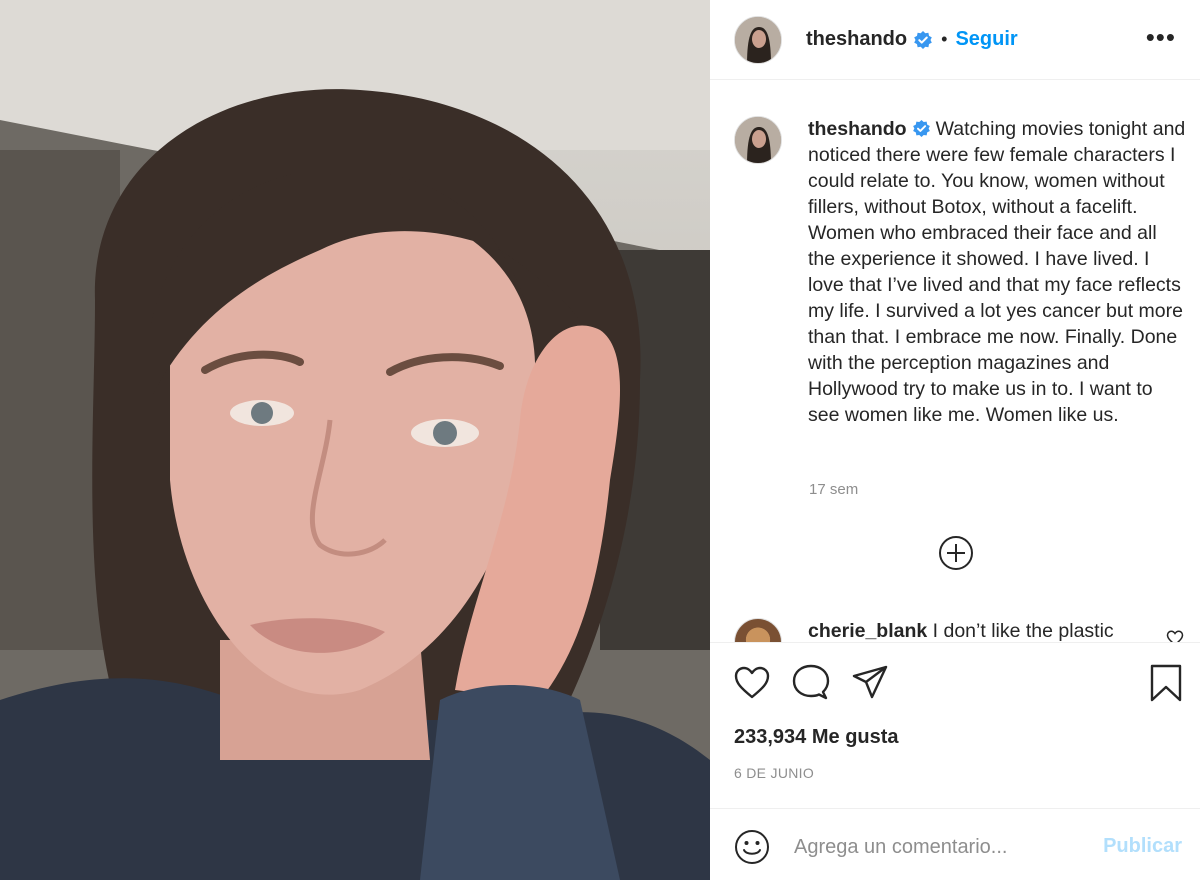  Describe the element at coordinates (1023, 631) in the screenshot. I see `comment-text: I don’t like the plastic` at that location.